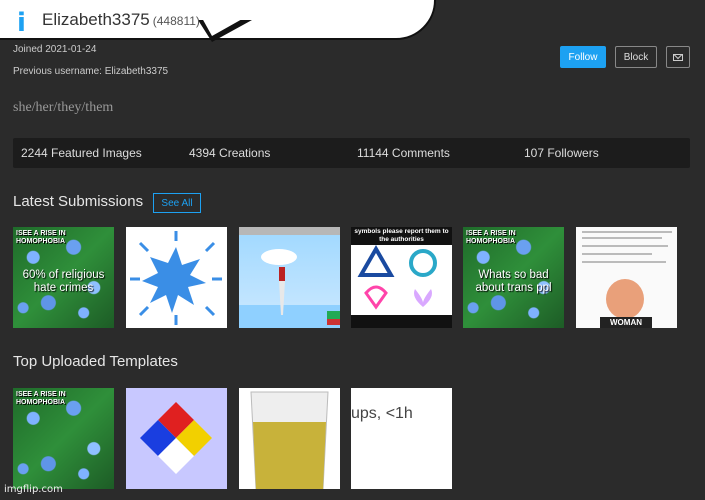 The height and width of the screenshot is (500, 705). What do you see at coordinates (625, 299) in the screenshot?
I see `face-image` at bounding box center [625, 299].